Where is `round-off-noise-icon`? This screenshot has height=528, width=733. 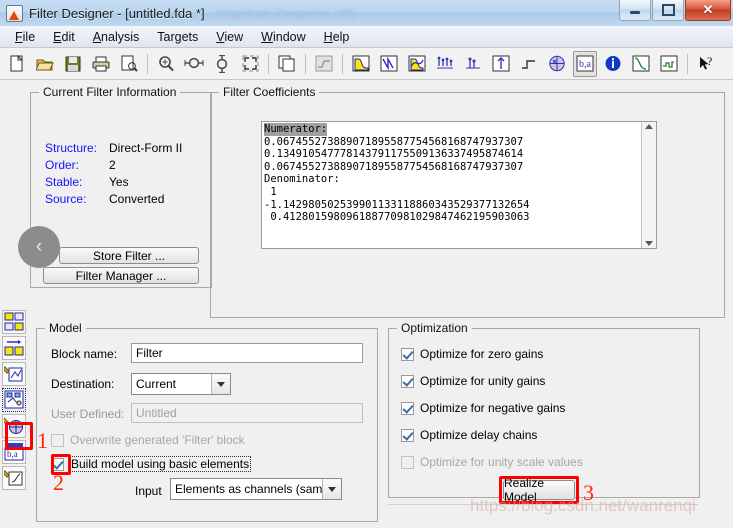 round-off-noise-icon is located at coordinates (669, 64).